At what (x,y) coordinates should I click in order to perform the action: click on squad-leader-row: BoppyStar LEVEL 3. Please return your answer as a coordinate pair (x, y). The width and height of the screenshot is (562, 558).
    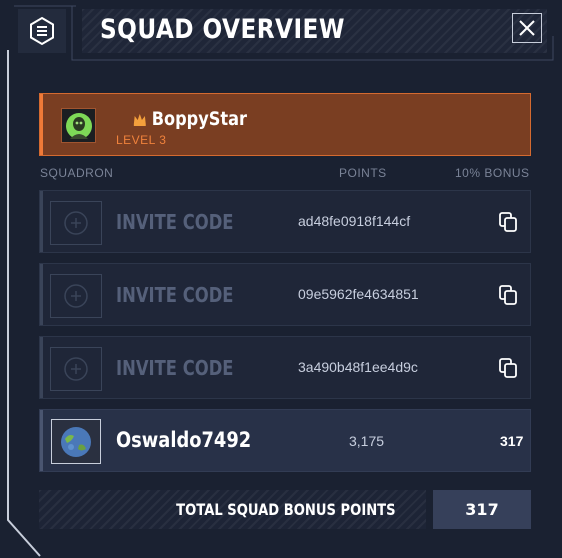
    Looking at the image, I should click on (285, 124).